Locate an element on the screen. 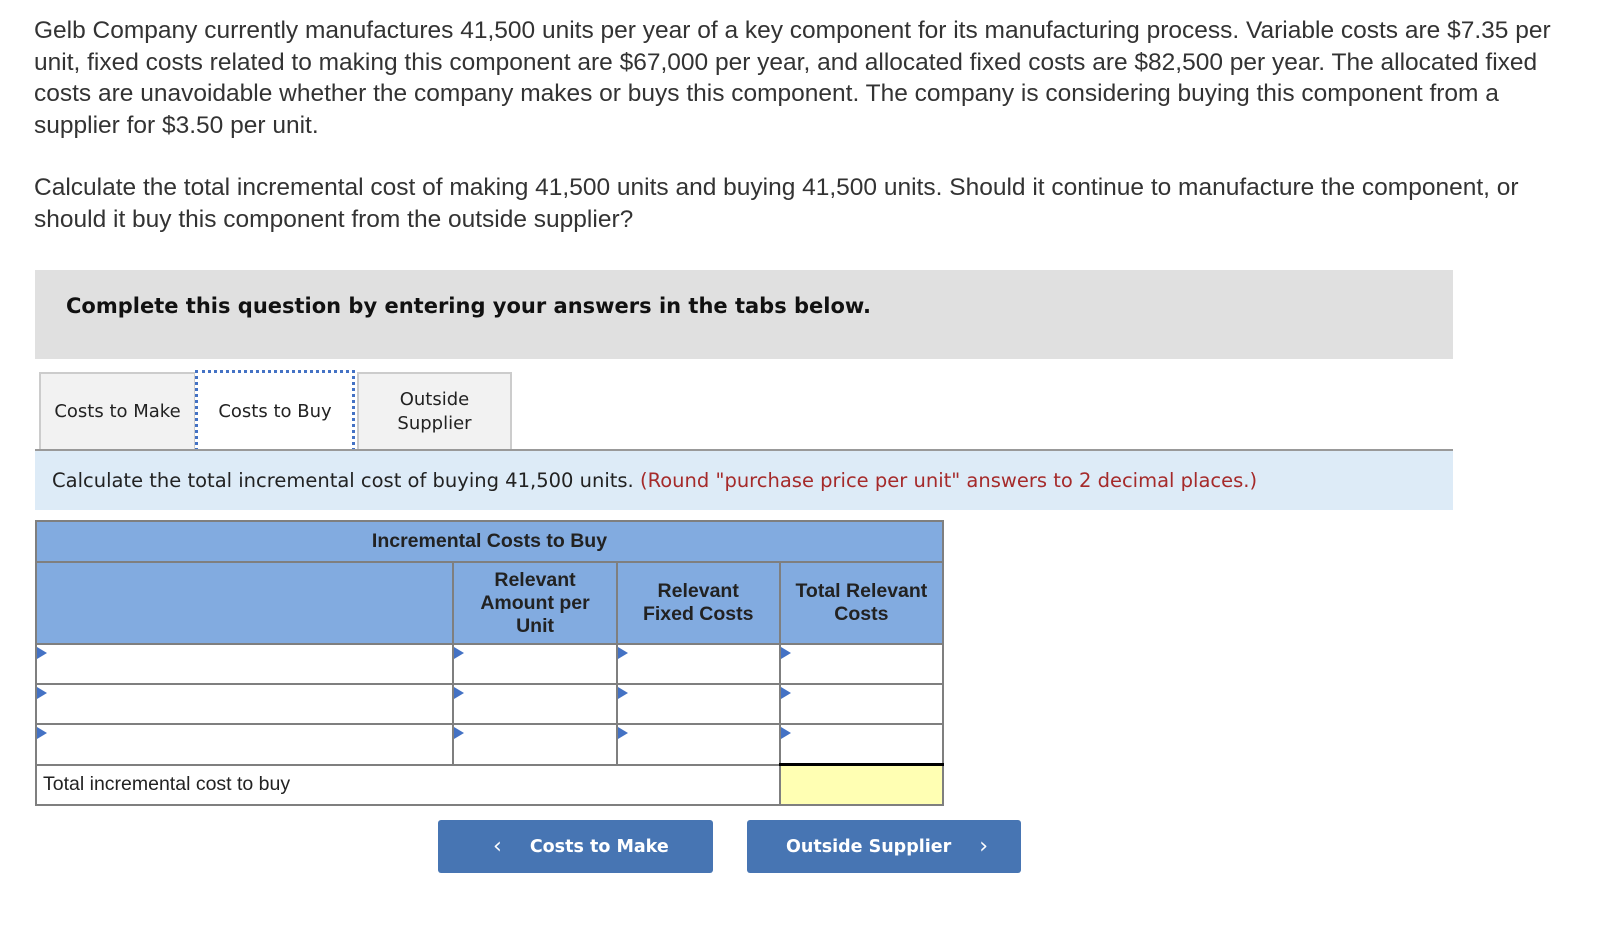  tab-outside-supplier: Outside Supplier is located at coordinates (434, 410).